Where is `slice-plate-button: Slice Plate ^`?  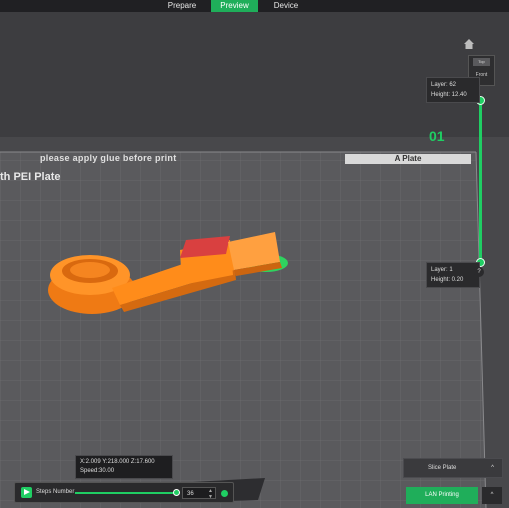
slice-plate-button: Slice Plate ^ is located at coordinates (453, 468).